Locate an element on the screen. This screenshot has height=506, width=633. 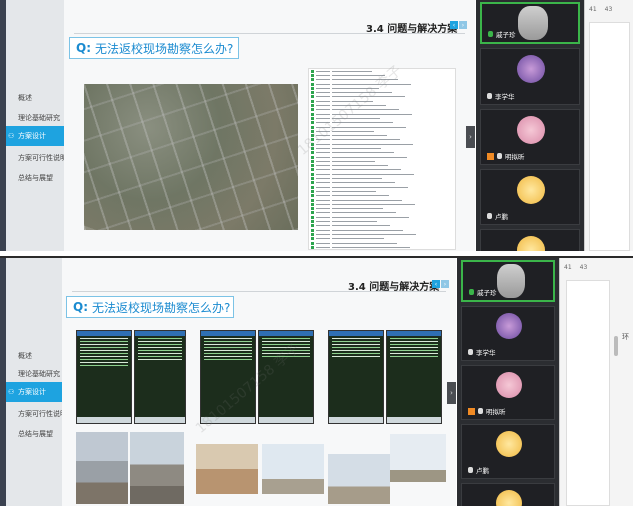
file-list-screenshot is located at coordinates (382, 159).